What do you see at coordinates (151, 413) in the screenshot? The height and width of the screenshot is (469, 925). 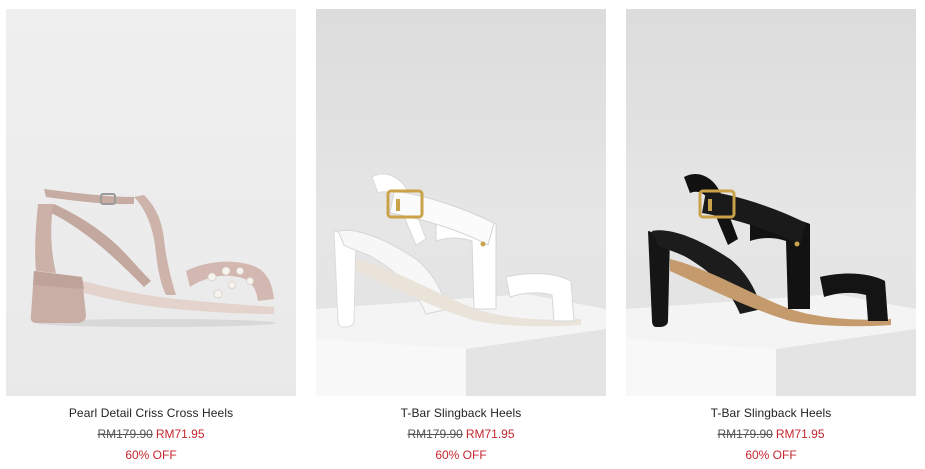 I see `product-name: Pearl Detail Criss Cross Heels` at bounding box center [151, 413].